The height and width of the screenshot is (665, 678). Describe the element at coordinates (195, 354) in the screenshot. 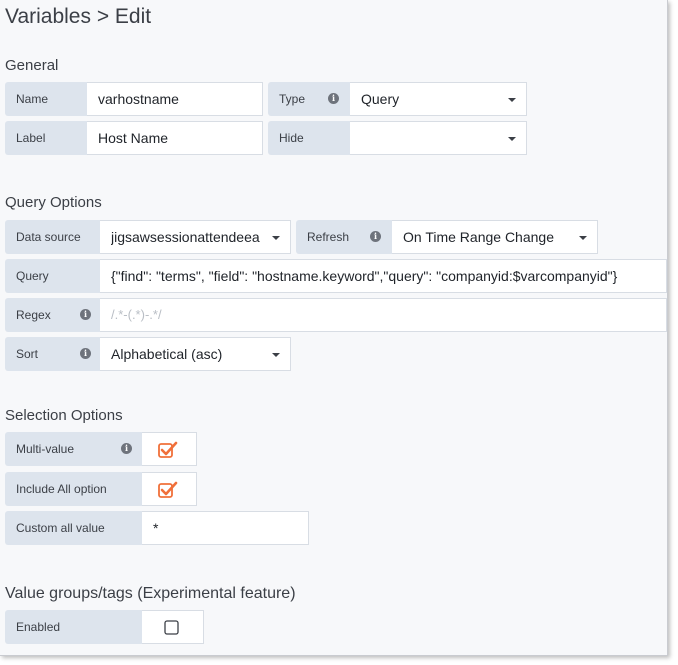

I see `sort-select: Alphabetical (asc)` at that location.